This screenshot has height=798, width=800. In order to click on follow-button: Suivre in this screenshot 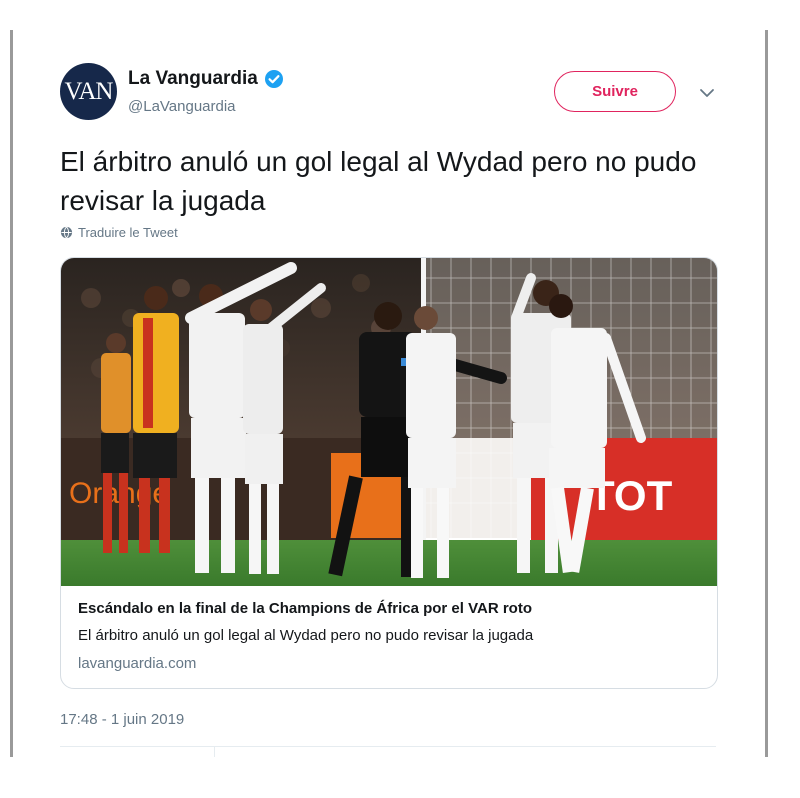, I will do `click(615, 91)`.